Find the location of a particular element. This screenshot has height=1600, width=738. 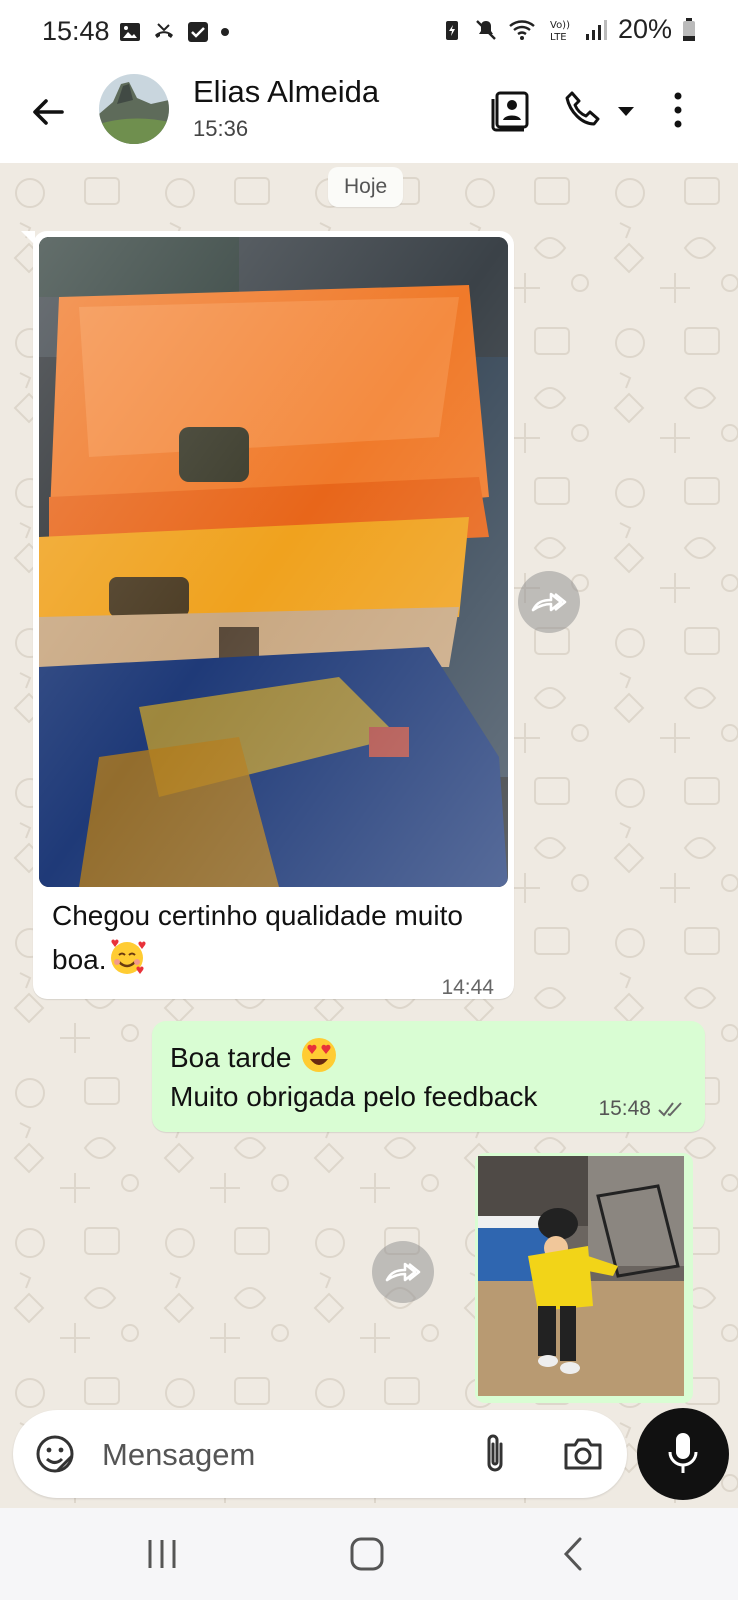

contact-name: Elias Almeida is located at coordinates (286, 92).